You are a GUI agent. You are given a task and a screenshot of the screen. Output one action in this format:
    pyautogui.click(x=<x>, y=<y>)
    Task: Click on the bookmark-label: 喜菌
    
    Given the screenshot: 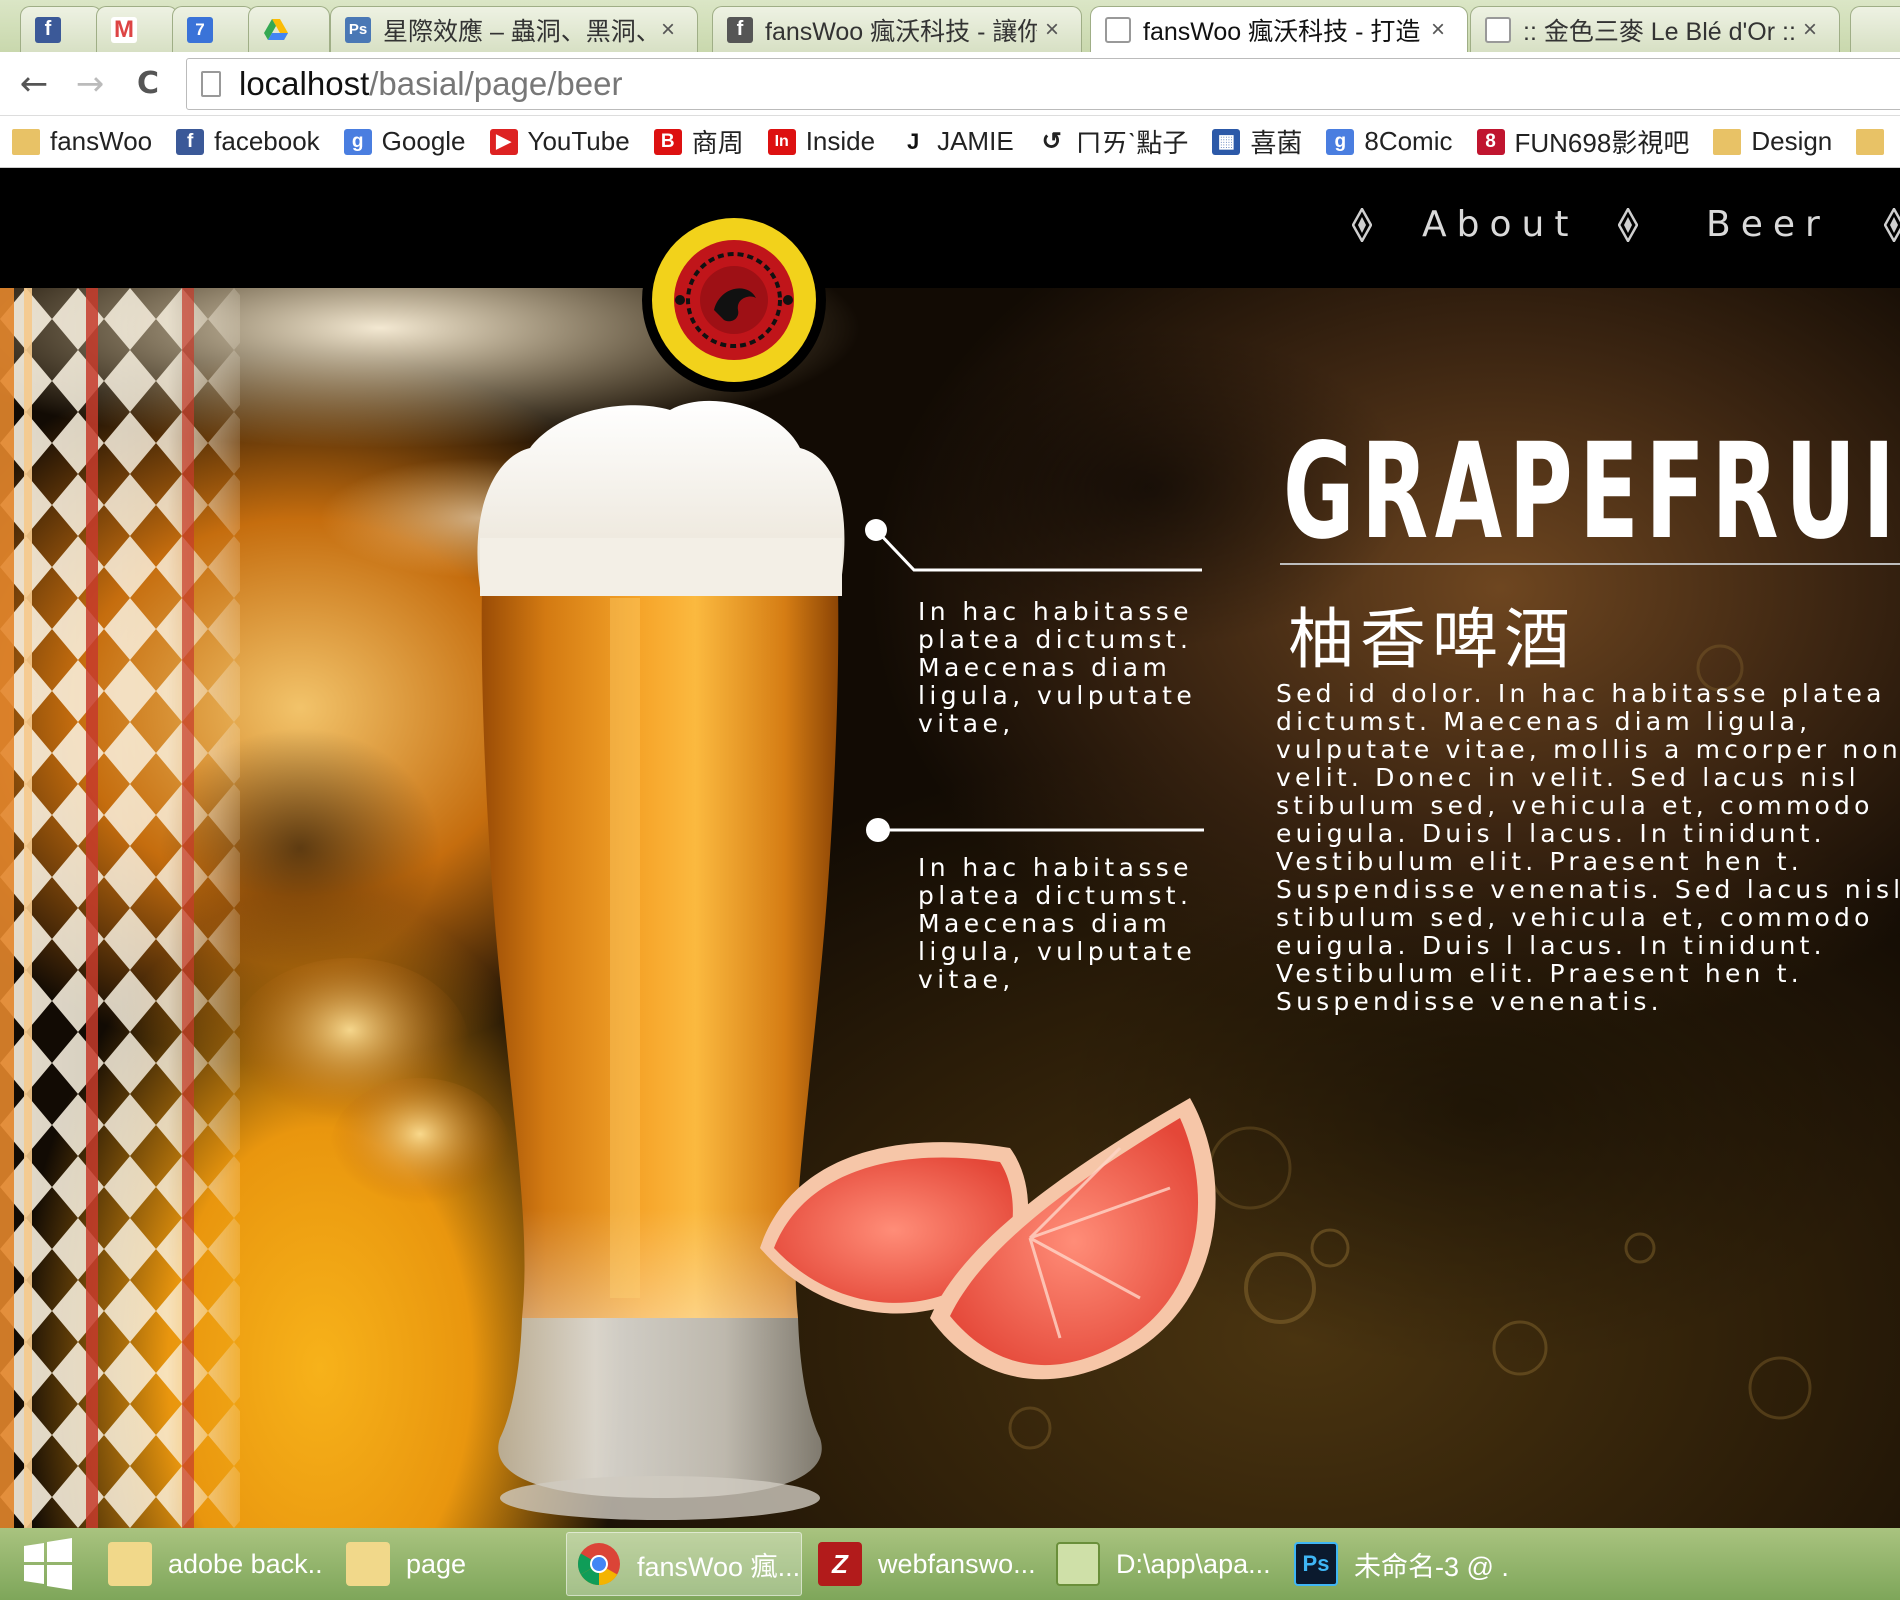 What is the action you would take?
    pyautogui.click(x=1276, y=143)
    